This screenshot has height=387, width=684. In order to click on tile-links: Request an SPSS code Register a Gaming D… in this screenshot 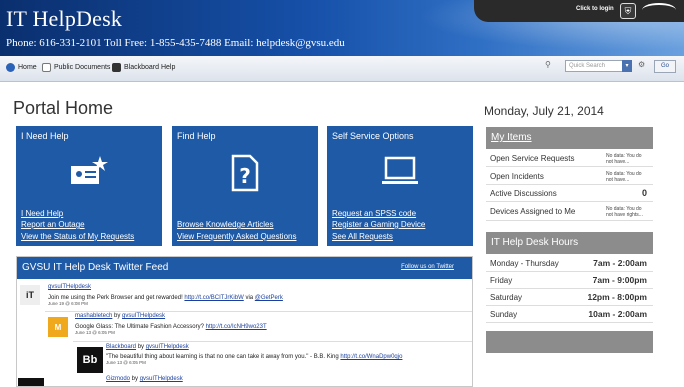, I will do `click(378, 225)`.